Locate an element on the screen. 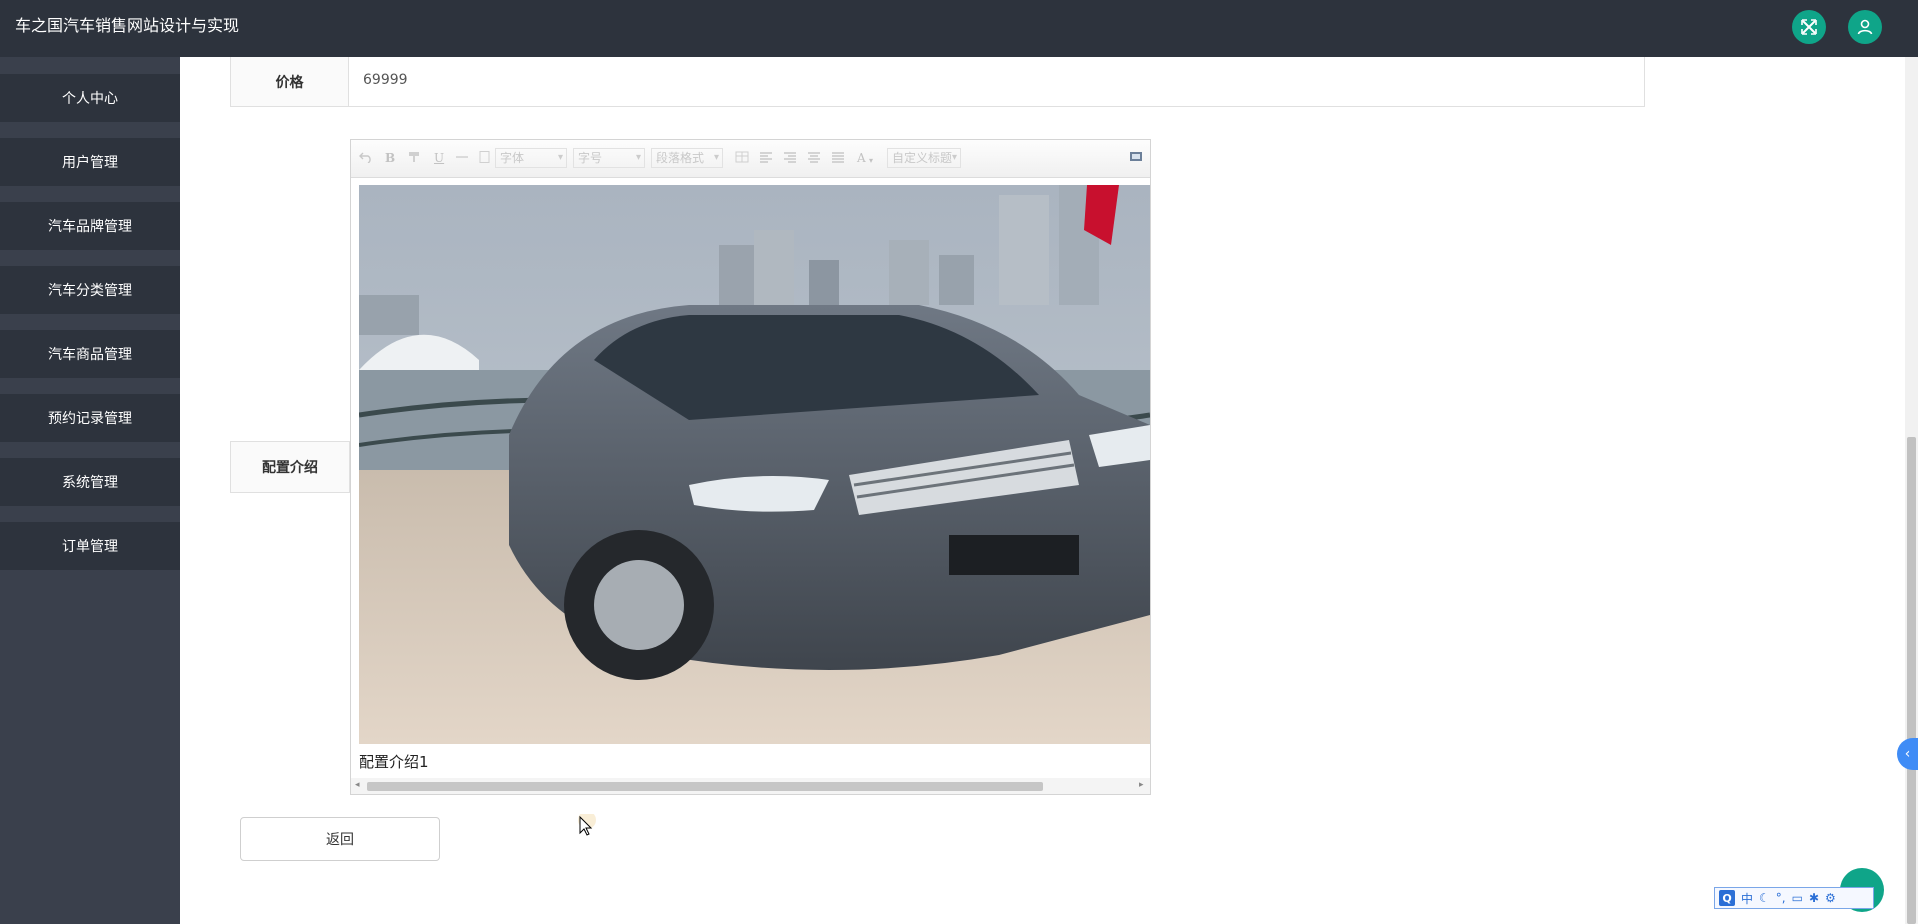 This screenshot has height=924, width=1918. editor-horizontal-scrollbar: ◂ ▸ is located at coordinates (750, 786).